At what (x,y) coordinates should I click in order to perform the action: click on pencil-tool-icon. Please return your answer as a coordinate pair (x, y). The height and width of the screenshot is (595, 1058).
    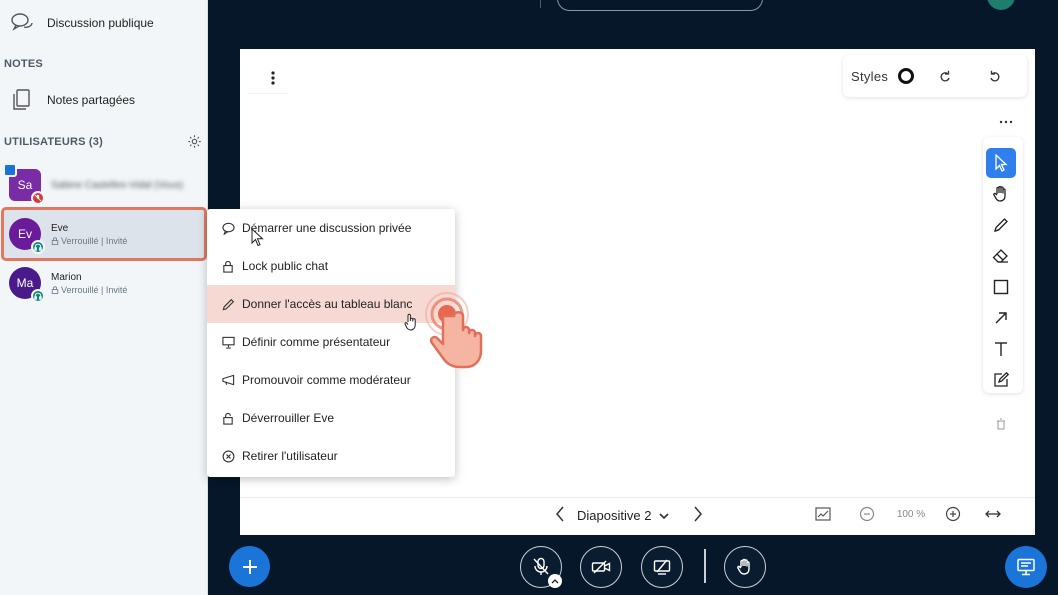
    Looking at the image, I should click on (1001, 225).